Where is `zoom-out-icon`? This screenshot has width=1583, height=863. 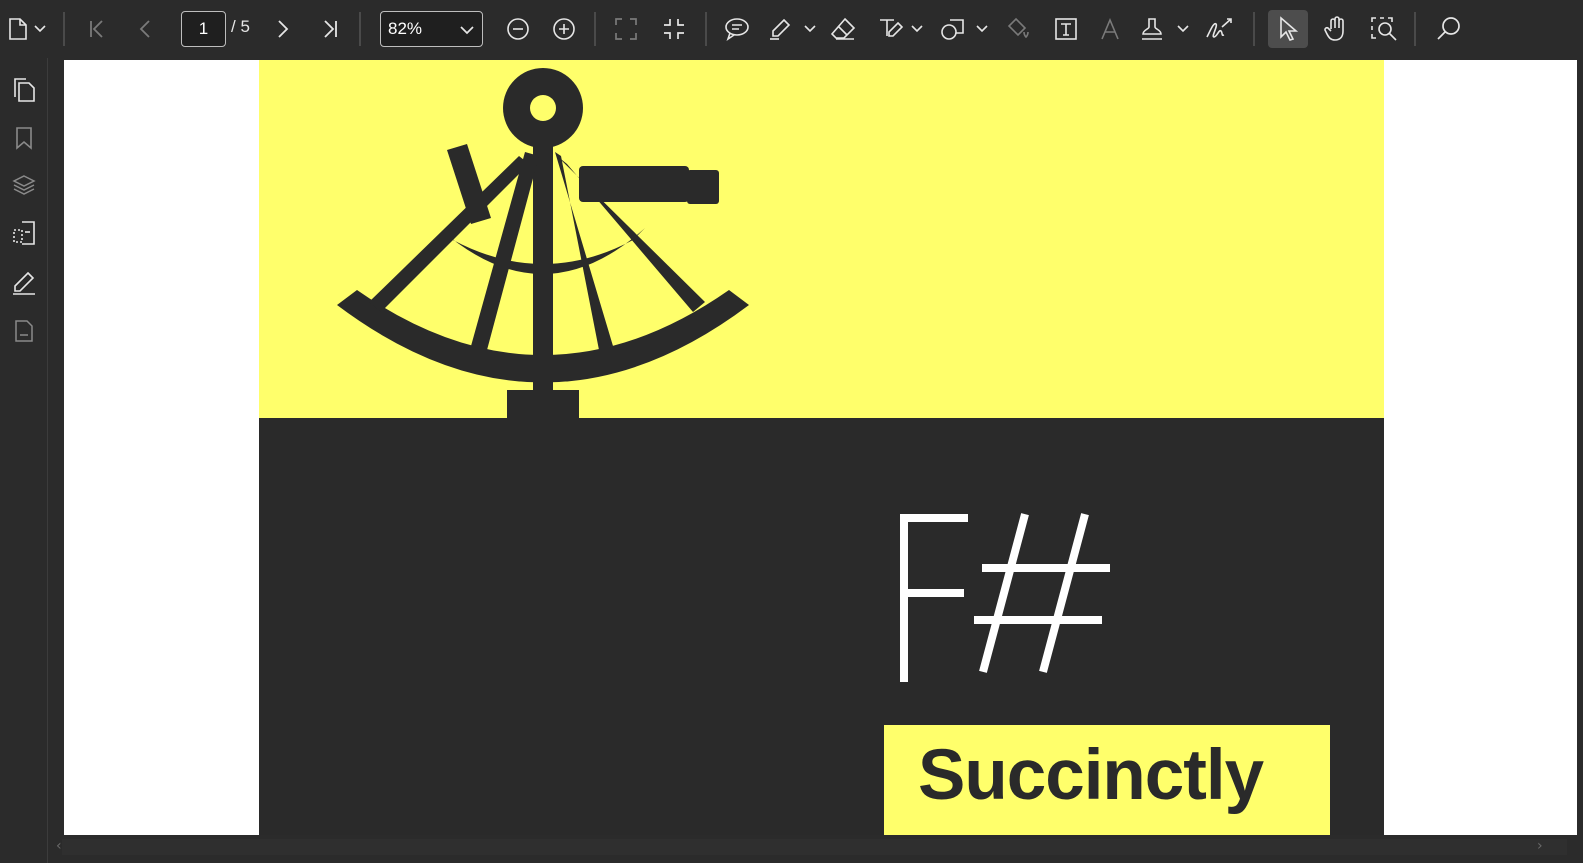 zoom-out-icon is located at coordinates (518, 29).